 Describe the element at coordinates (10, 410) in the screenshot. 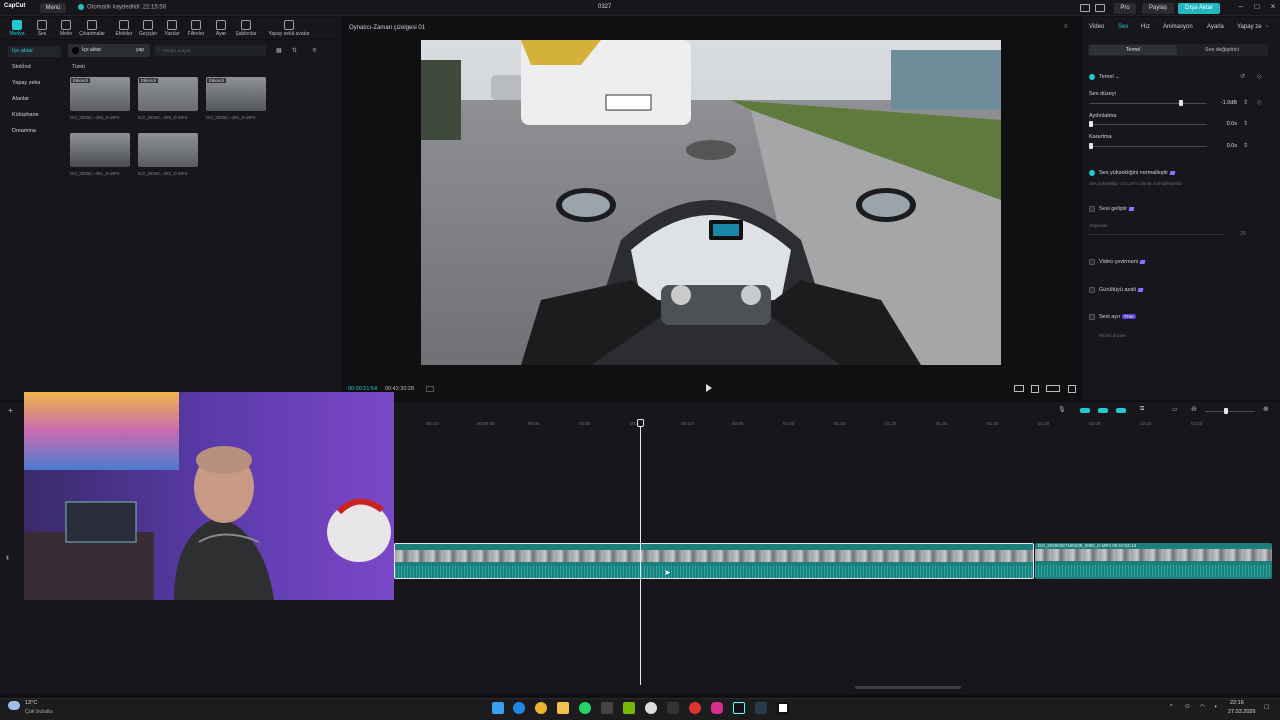

I see `add-track-icon: +` at that location.